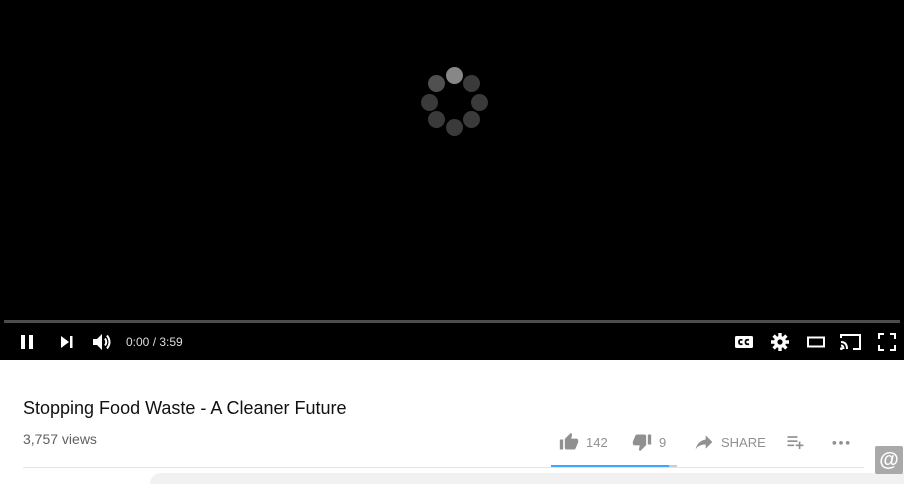 This screenshot has height=484, width=904. I want to click on pause-button, so click(27, 342).